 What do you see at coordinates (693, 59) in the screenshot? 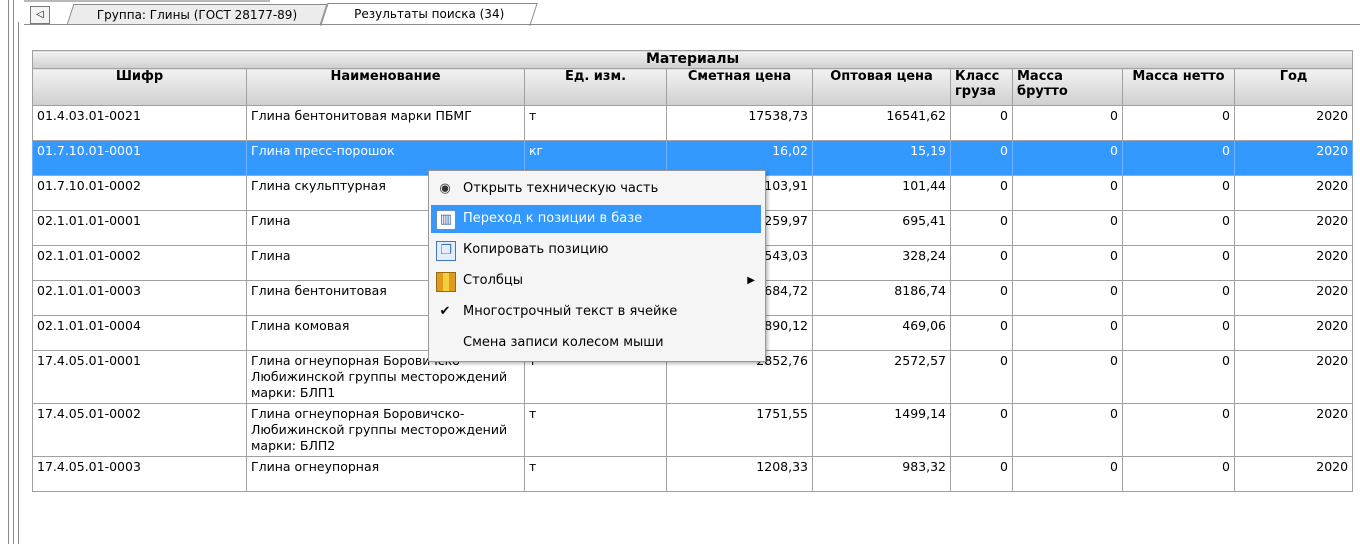
I see `group-header: Материалы` at bounding box center [693, 59].